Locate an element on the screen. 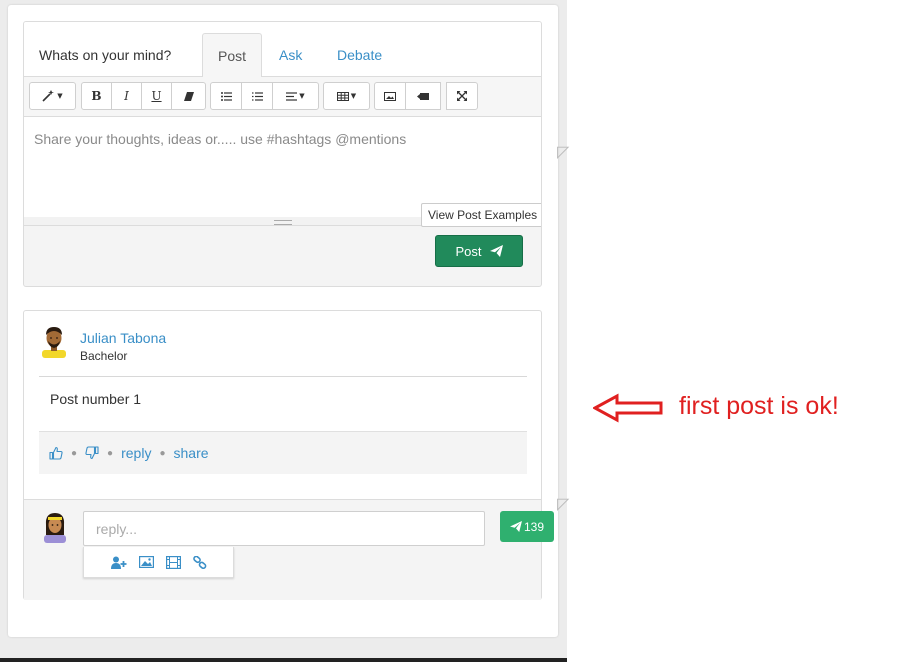 This screenshot has height=662, width=900. underline-button: U is located at coordinates (156, 96).